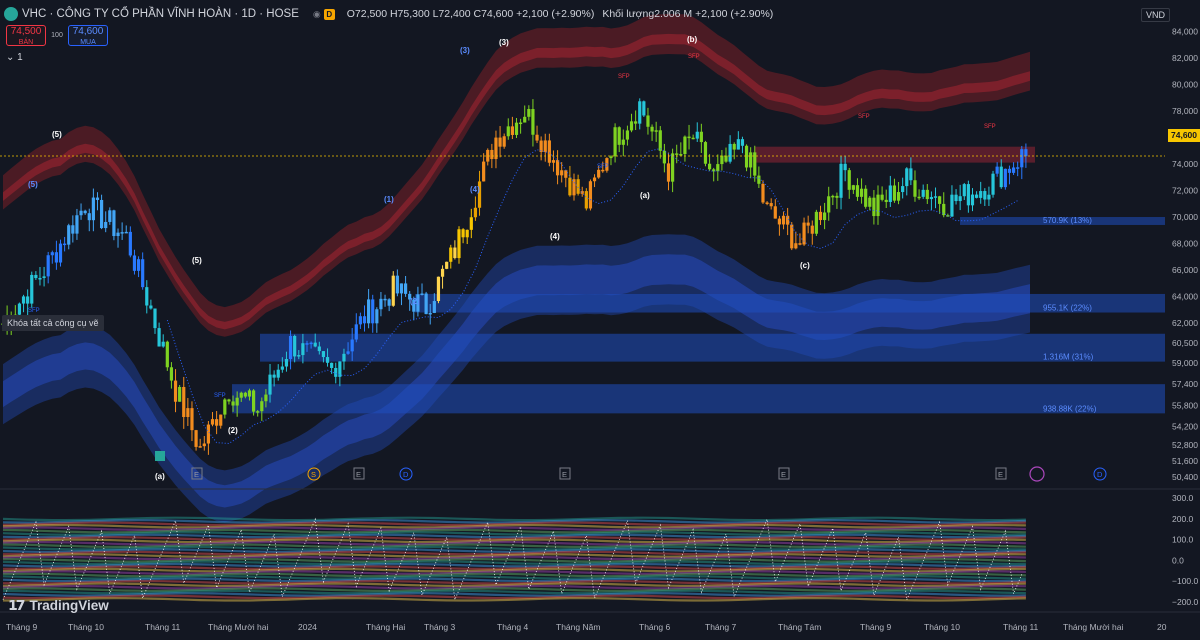 This screenshot has width=1200, height=640. I want to click on change-value: +2,100 (+2.90%), so click(555, 14).